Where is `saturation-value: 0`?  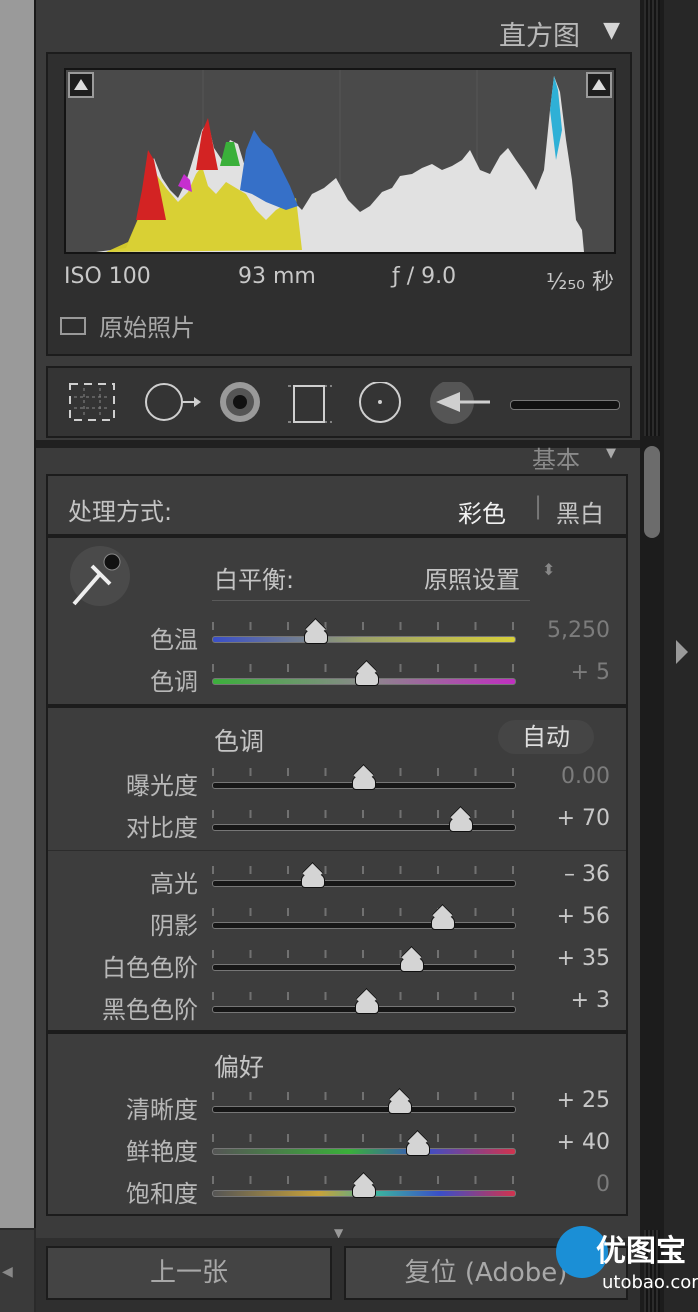
saturation-value: 0 is located at coordinates (603, 1184).